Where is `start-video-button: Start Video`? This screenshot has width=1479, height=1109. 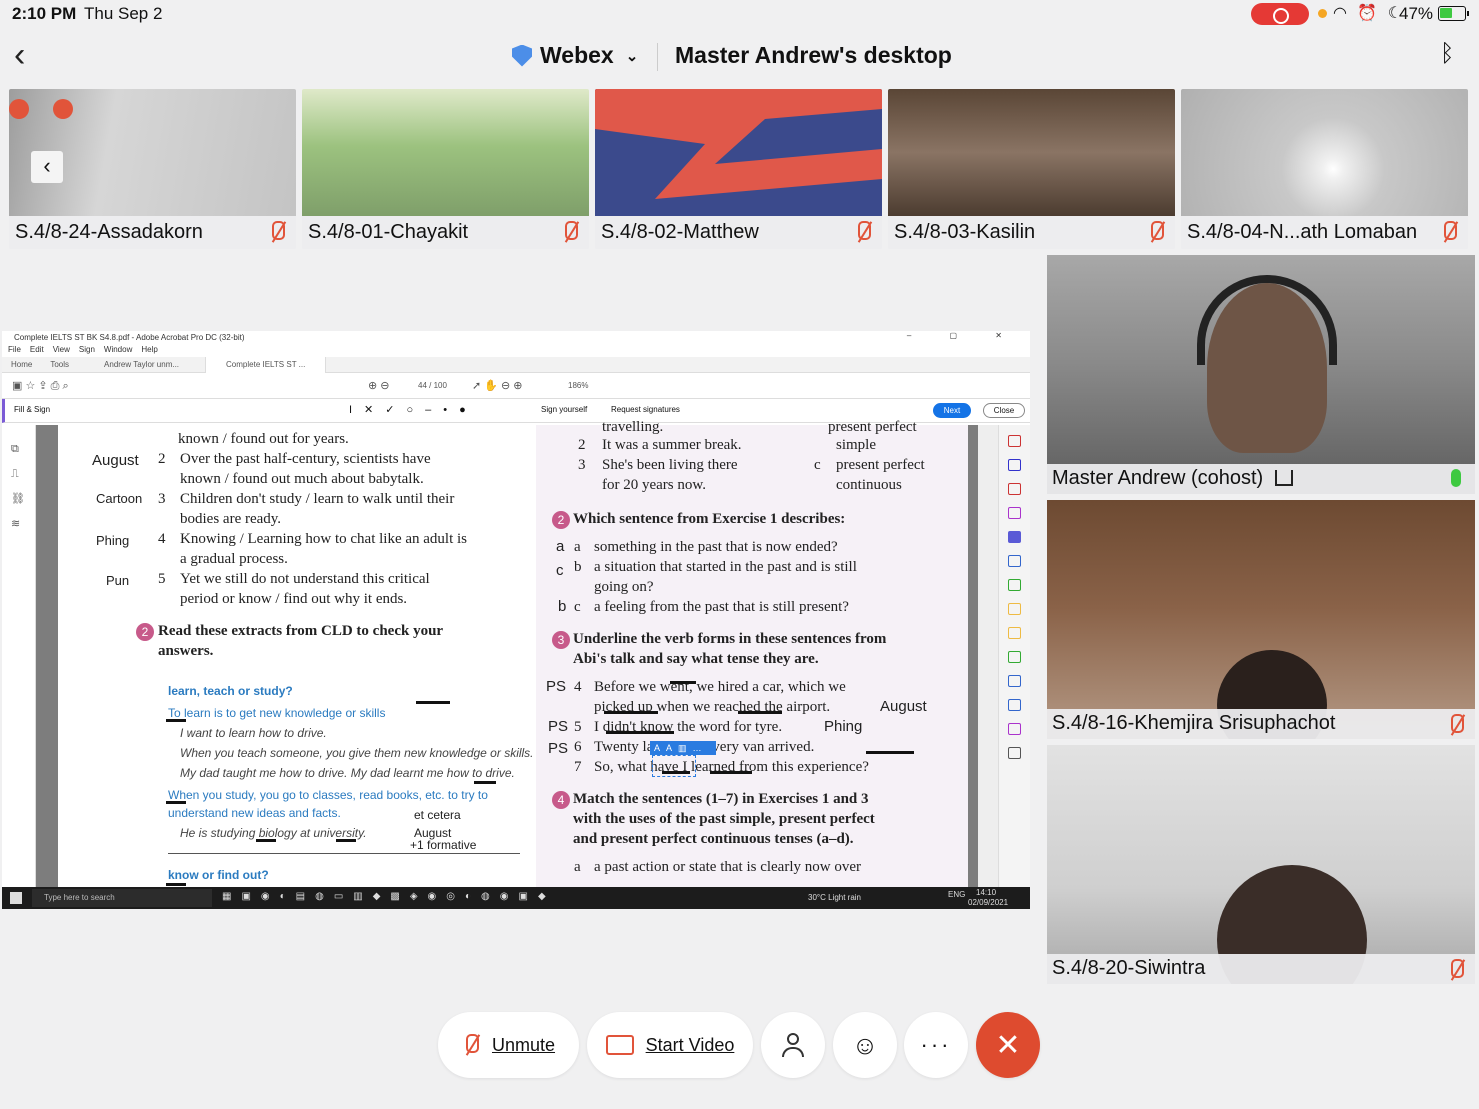
start-video-button: Start Video is located at coordinates (670, 1045).